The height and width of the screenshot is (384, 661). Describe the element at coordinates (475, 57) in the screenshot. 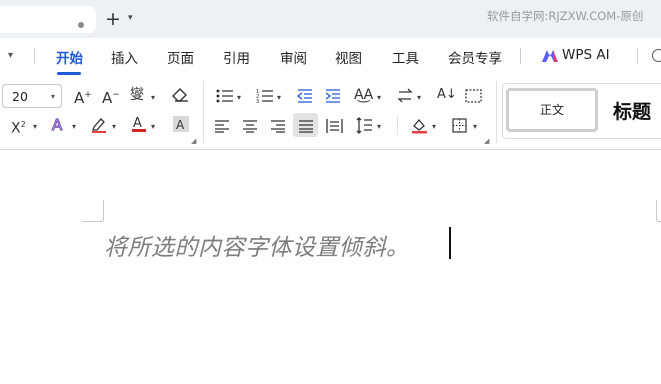

I see `menu-member: 会员专享` at that location.